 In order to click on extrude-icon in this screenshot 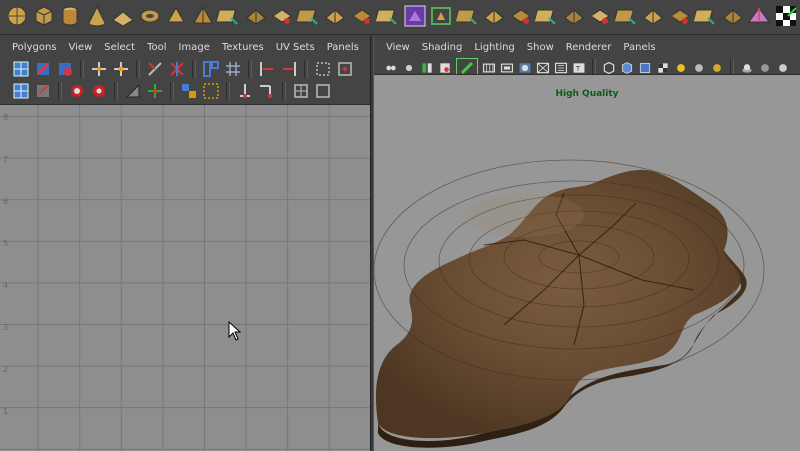, I will do `click(706, 16)`.